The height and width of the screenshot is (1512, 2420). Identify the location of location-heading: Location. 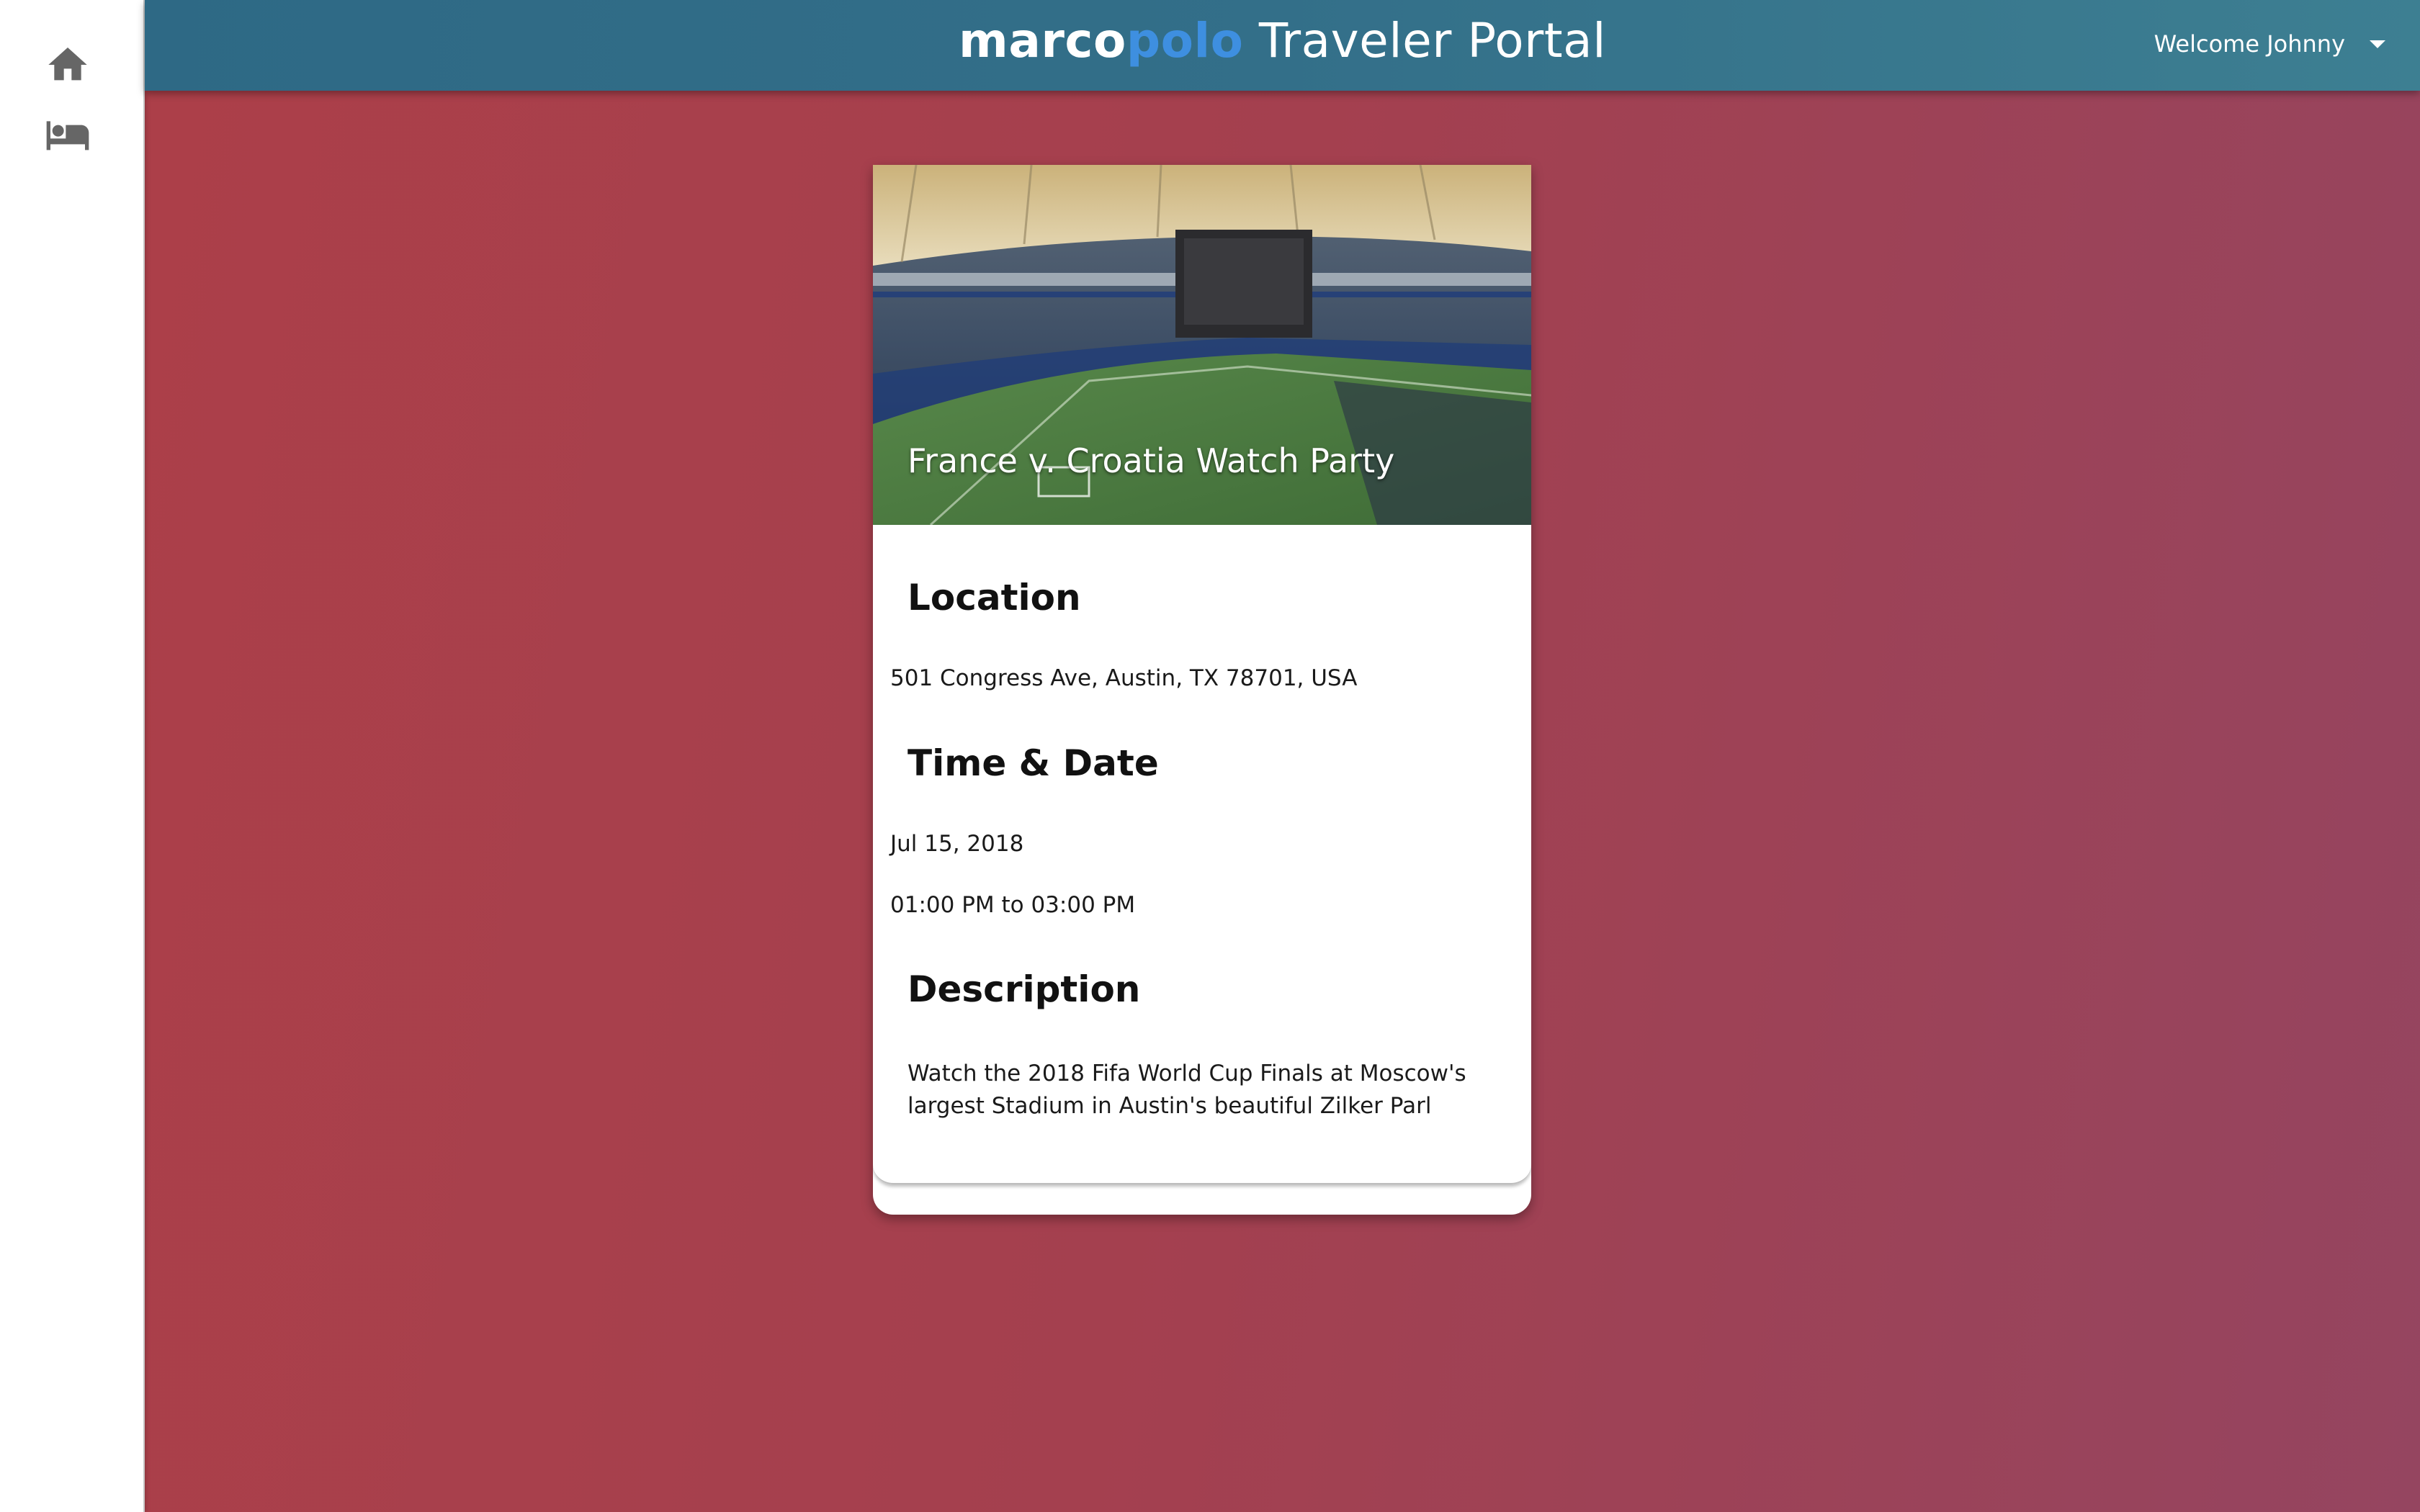
(995, 597).